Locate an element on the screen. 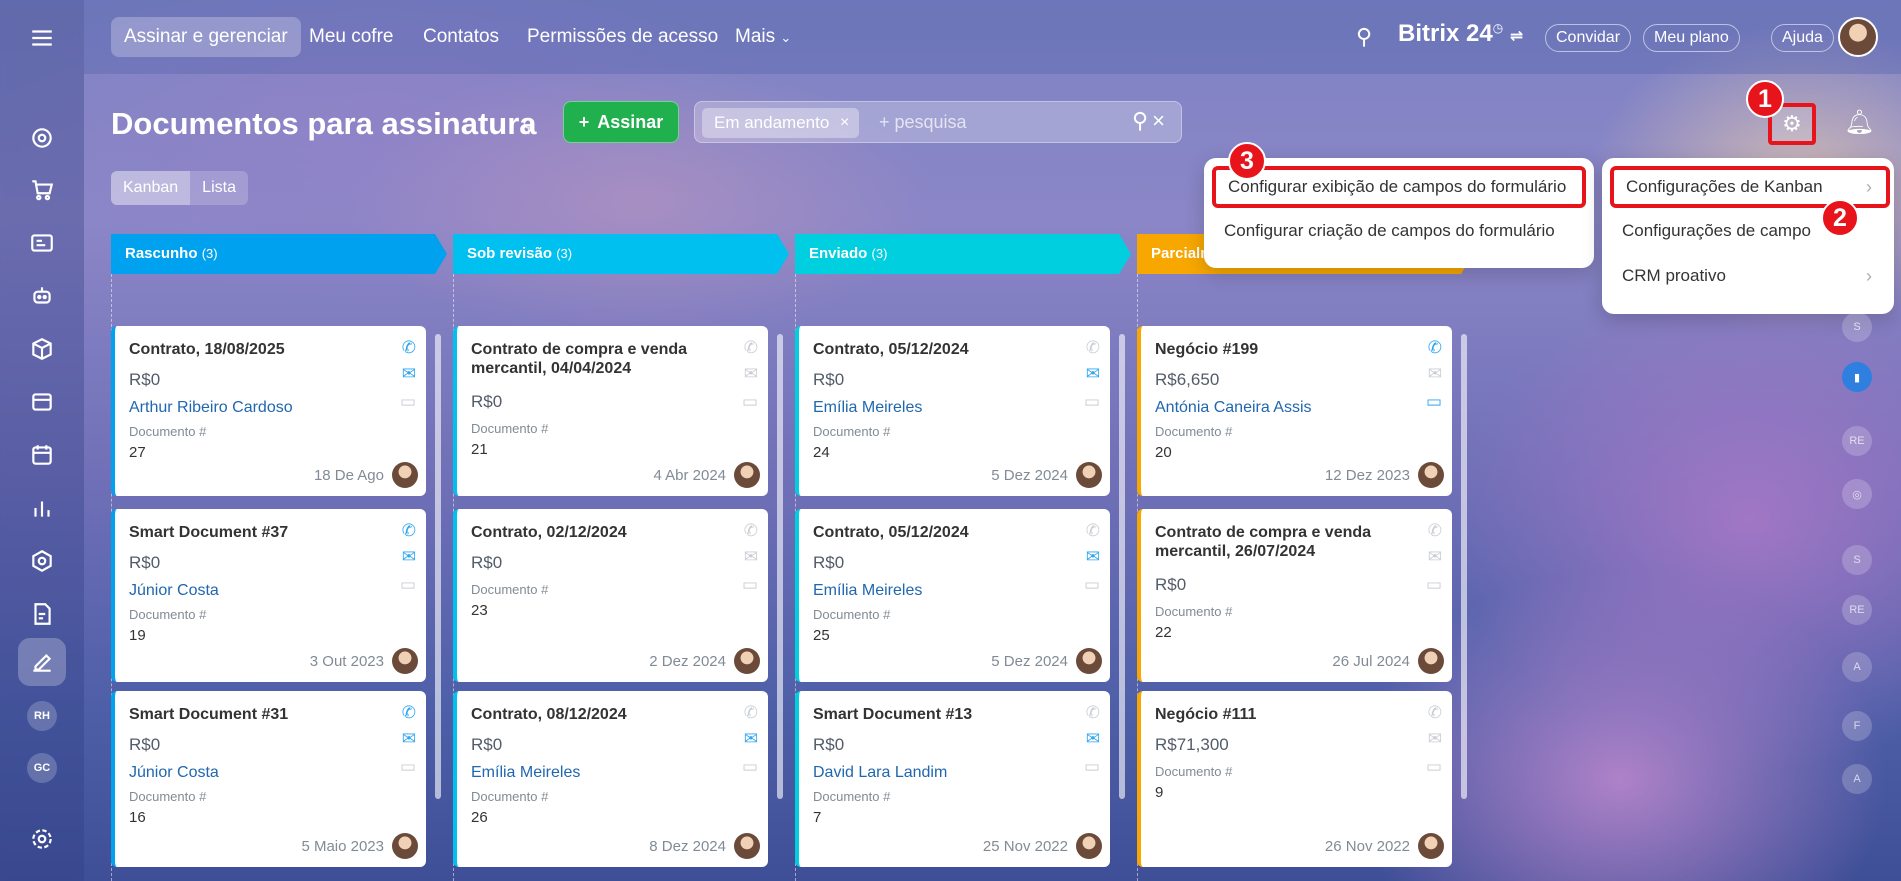  filter-search-box: Em andamento × + pesquisa ⚲ × is located at coordinates (938, 122).